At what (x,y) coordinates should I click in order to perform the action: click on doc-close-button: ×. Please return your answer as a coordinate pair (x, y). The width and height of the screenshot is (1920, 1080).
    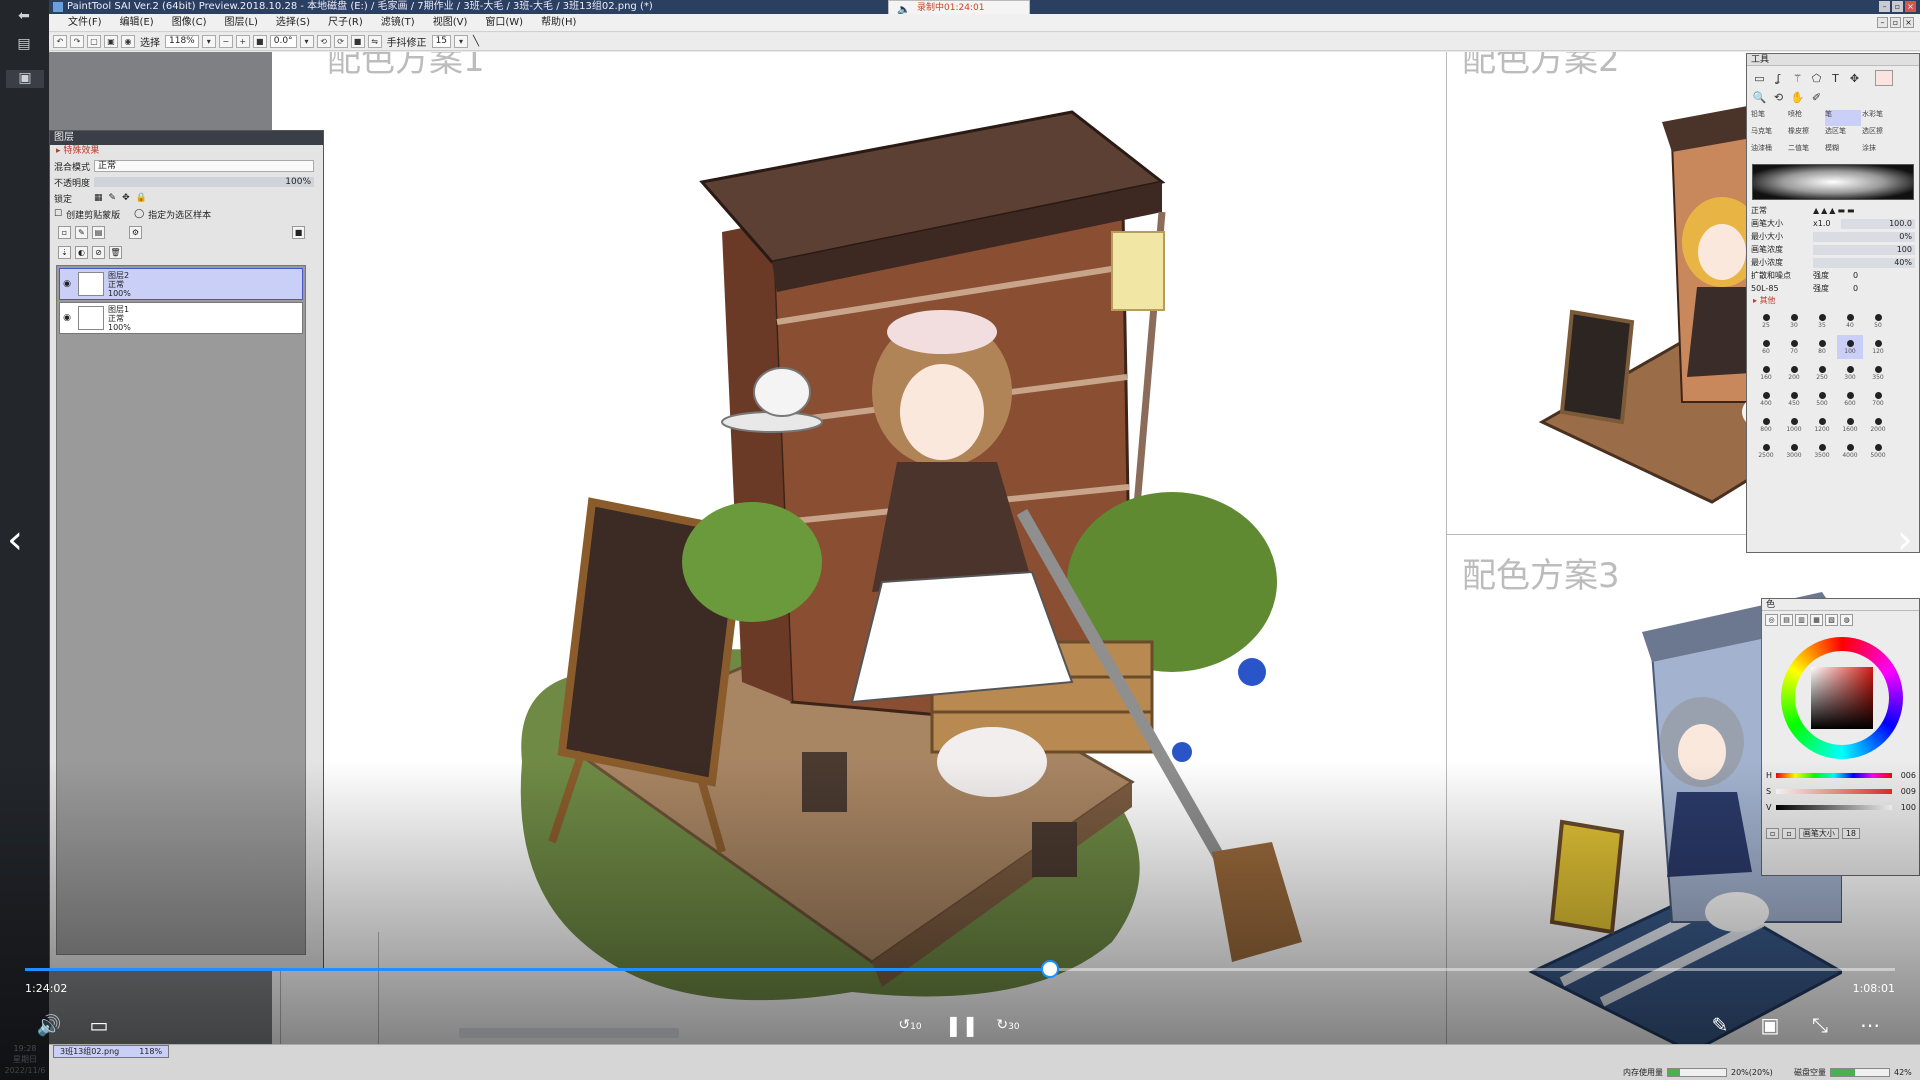
    Looking at the image, I should click on (1908, 22).